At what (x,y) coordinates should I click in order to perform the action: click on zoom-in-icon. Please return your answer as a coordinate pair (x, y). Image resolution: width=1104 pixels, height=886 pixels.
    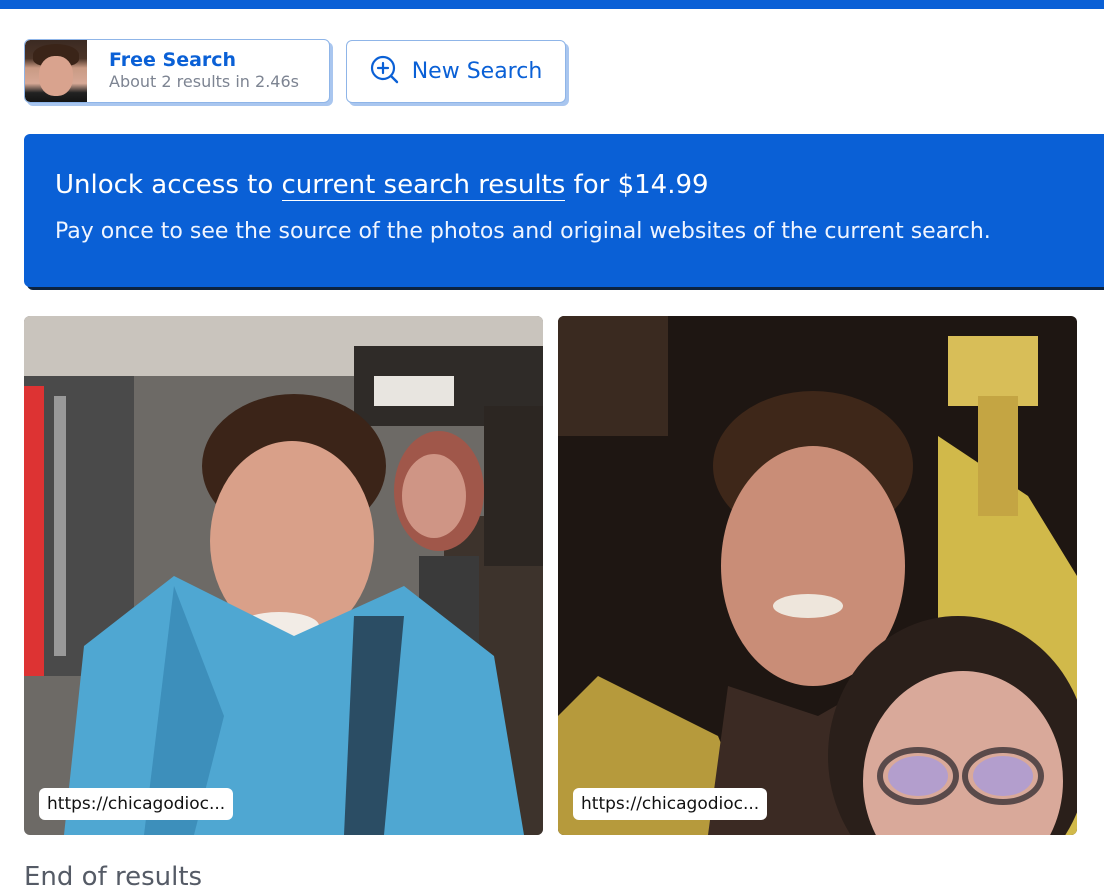
    Looking at the image, I should click on (385, 72).